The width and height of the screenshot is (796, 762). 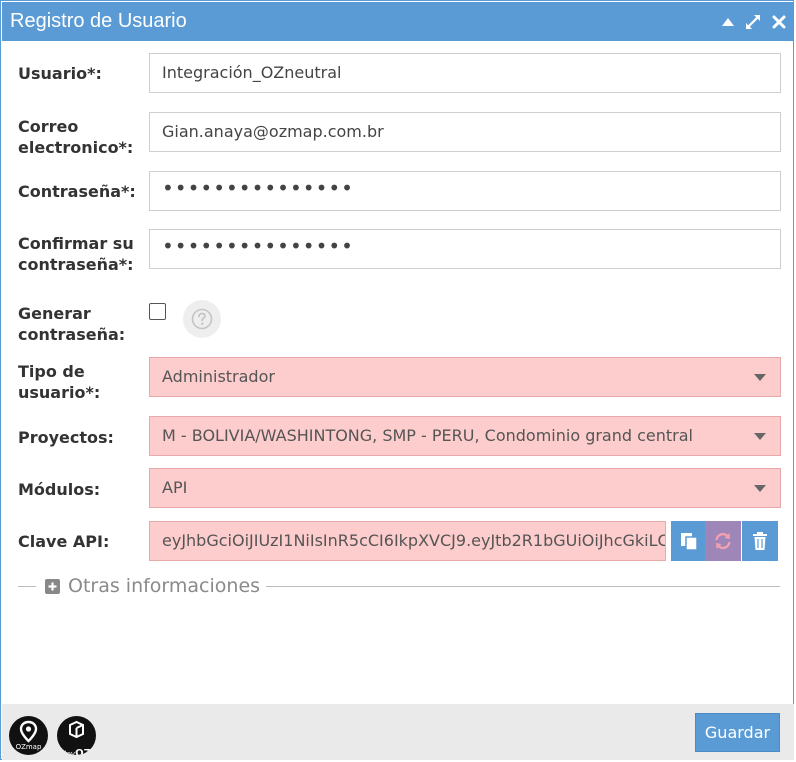 I want to click on password-input: •••••••••••••••, so click(x=465, y=191).